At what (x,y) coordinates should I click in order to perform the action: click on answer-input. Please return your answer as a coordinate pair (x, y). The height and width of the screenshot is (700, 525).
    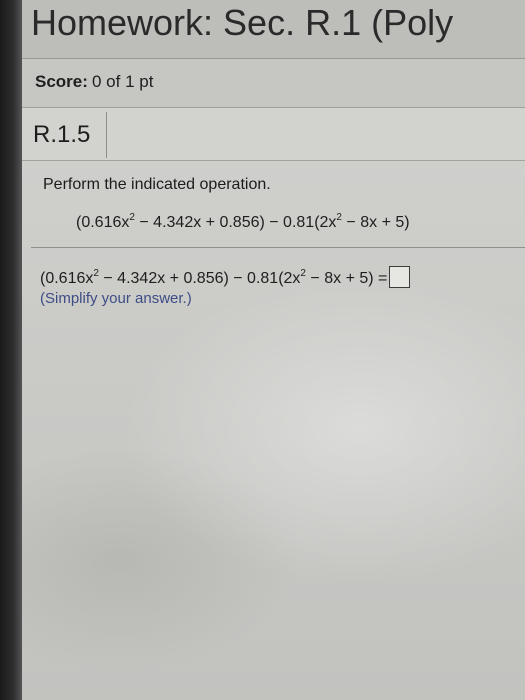
    Looking at the image, I should click on (400, 277).